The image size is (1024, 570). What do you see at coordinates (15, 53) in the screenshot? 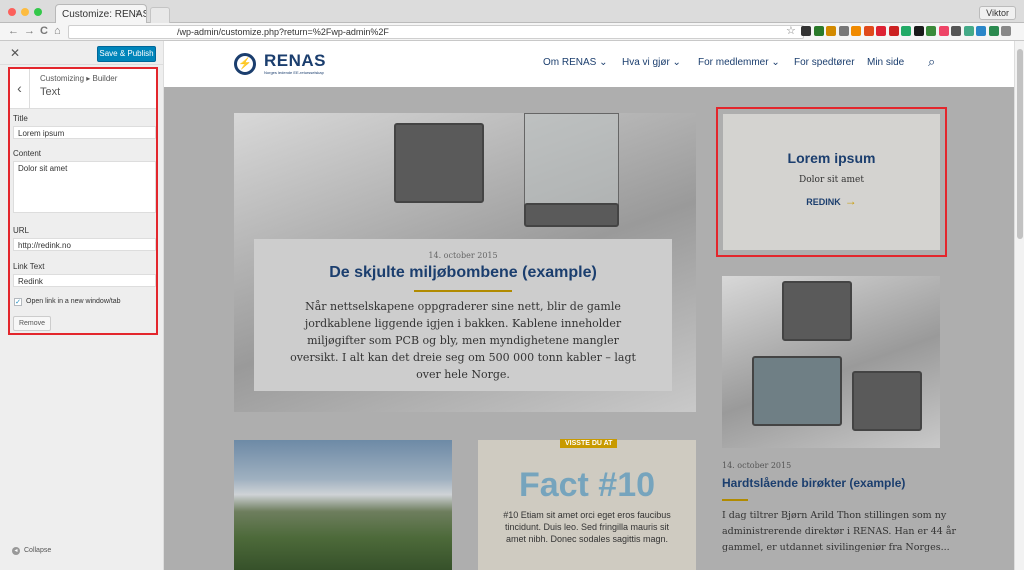
I see `close-icon: ✕` at bounding box center [15, 53].